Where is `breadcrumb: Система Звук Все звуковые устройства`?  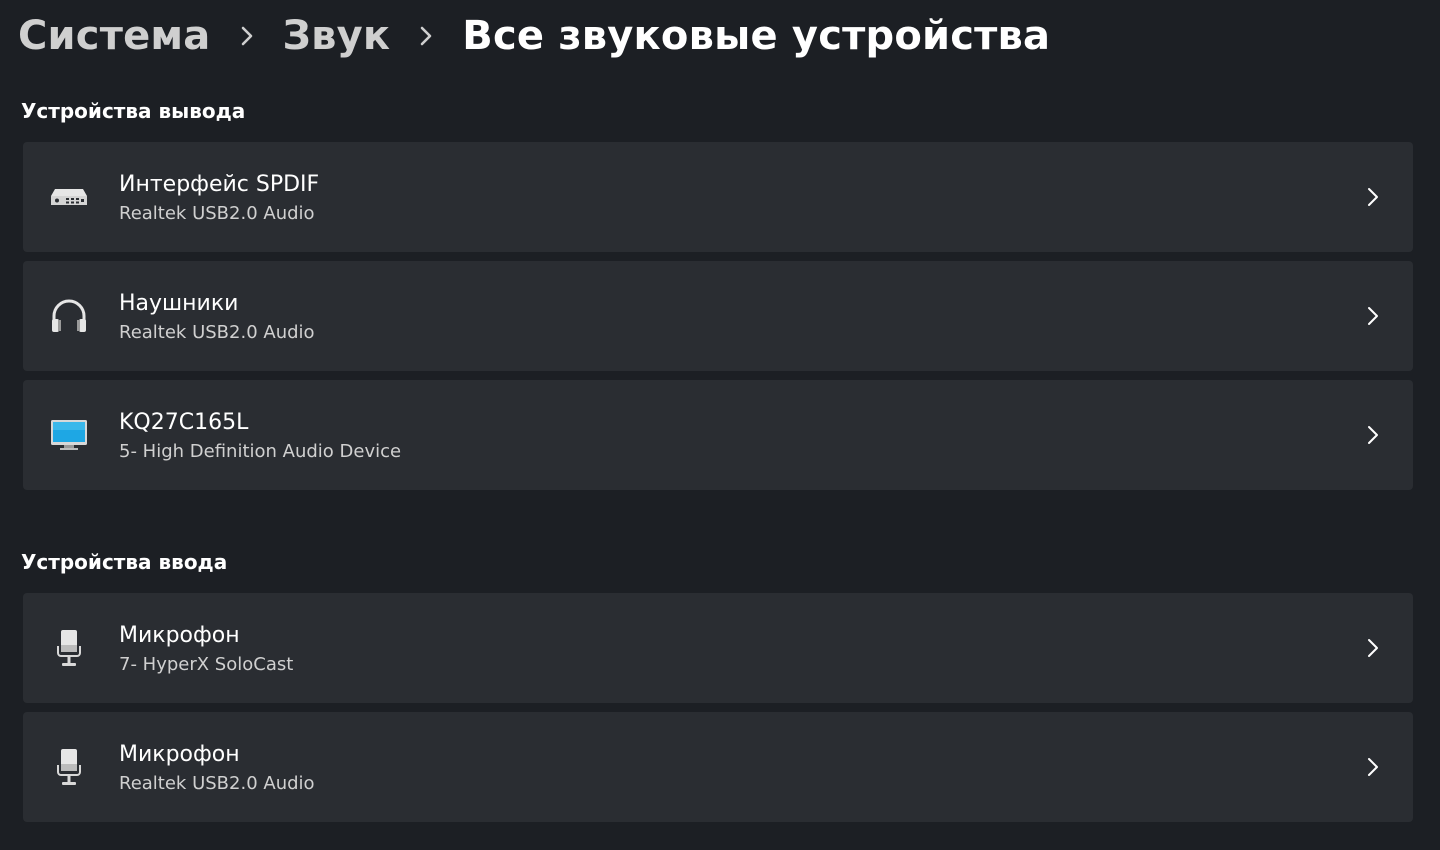 breadcrumb: Система Звук Все звуковые устройства is located at coordinates (534, 36).